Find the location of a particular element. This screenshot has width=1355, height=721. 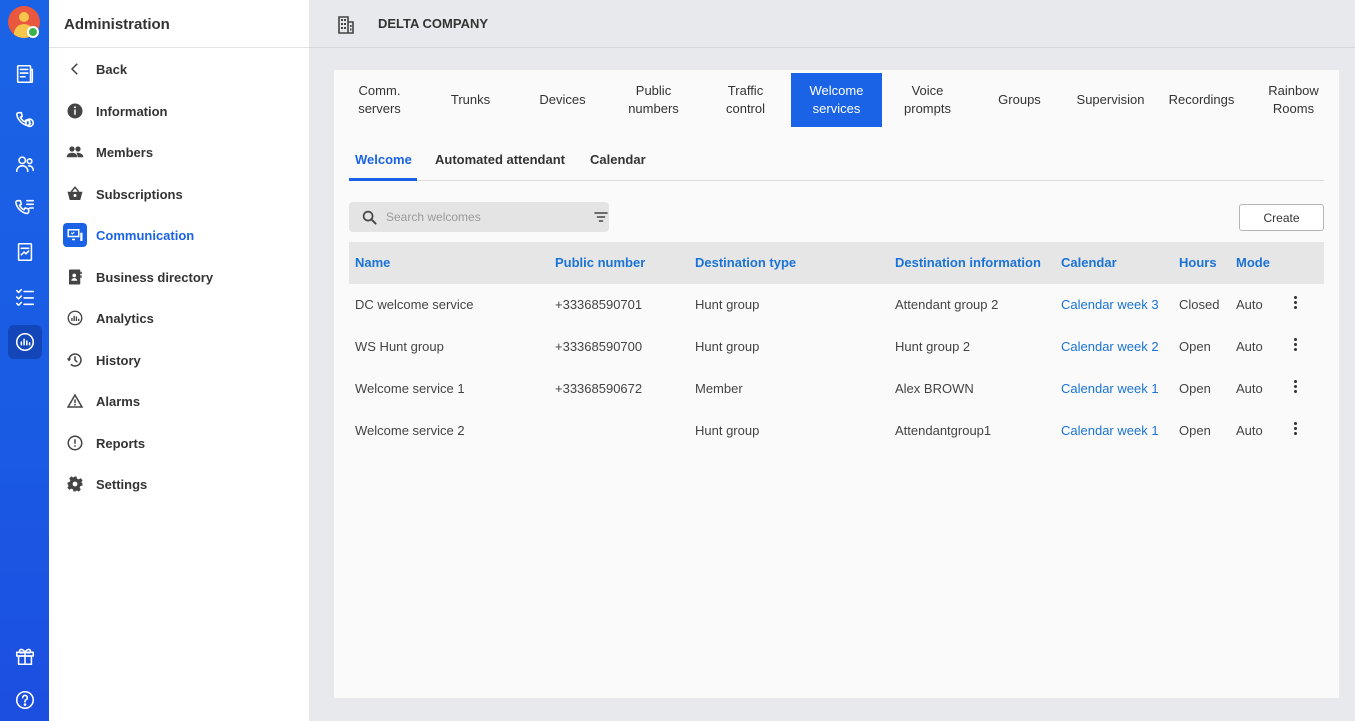

sidebar-item-business-directory: Business directory is located at coordinates (138, 277).